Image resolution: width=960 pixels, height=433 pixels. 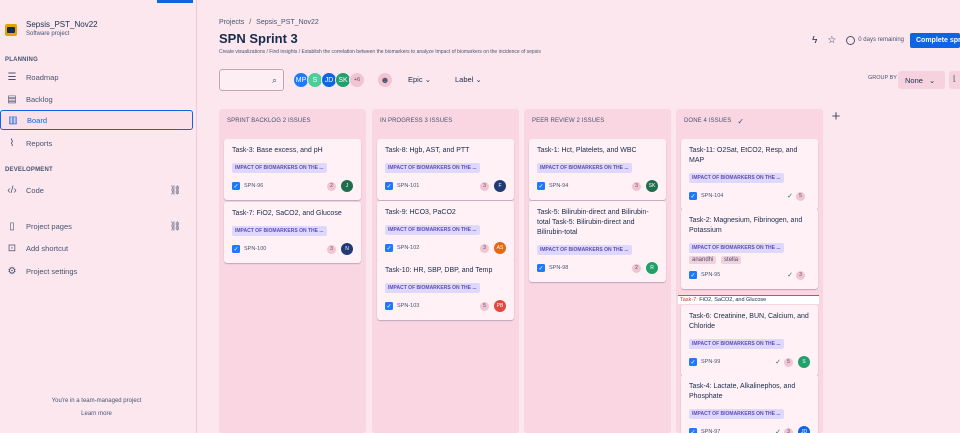 What do you see at coordinates (500, 248) in the screenshot?
I see `assignee-avatar: AS` at bounding box center [500, 248].